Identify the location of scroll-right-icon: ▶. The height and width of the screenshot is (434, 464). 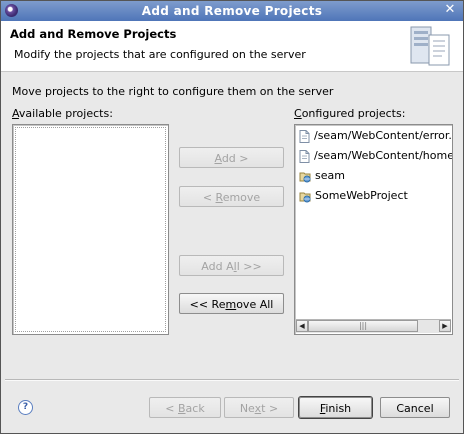
(445, 326).